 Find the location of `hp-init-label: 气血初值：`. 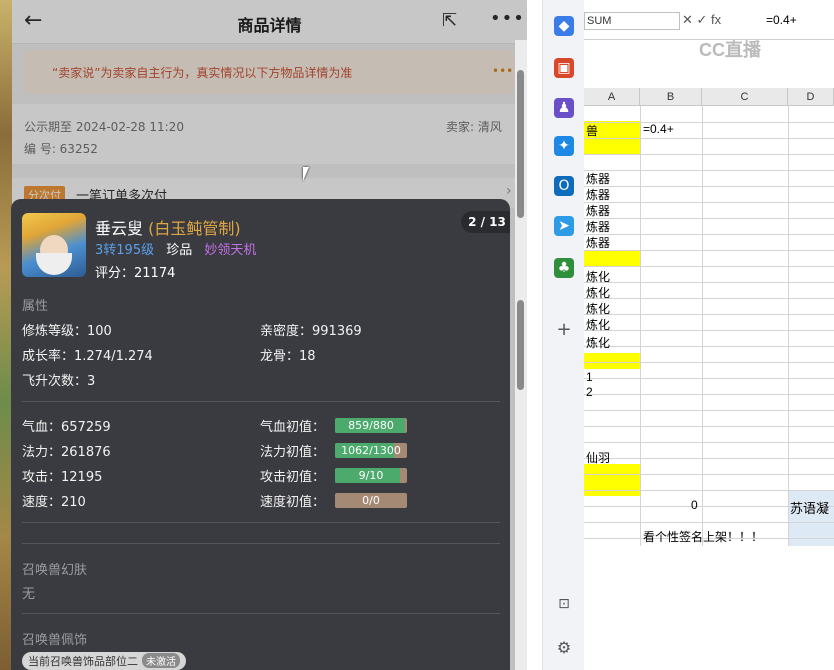

hp-init-label: 气血初值： is located at coordinates (293, 427).